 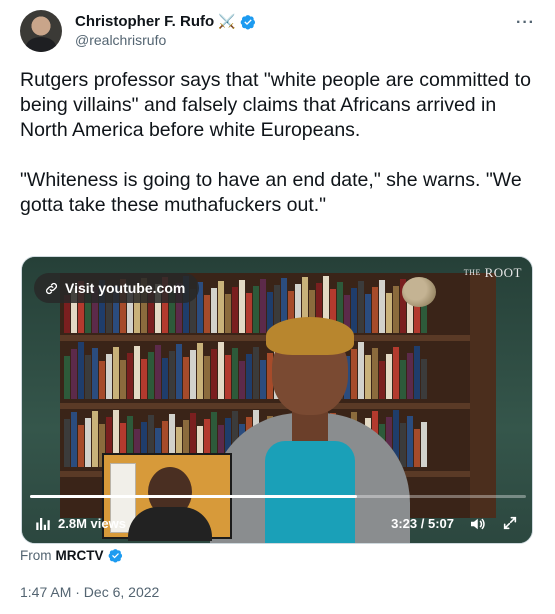 I want to click on source-name: MRCTV, so click(x=80, y=555).